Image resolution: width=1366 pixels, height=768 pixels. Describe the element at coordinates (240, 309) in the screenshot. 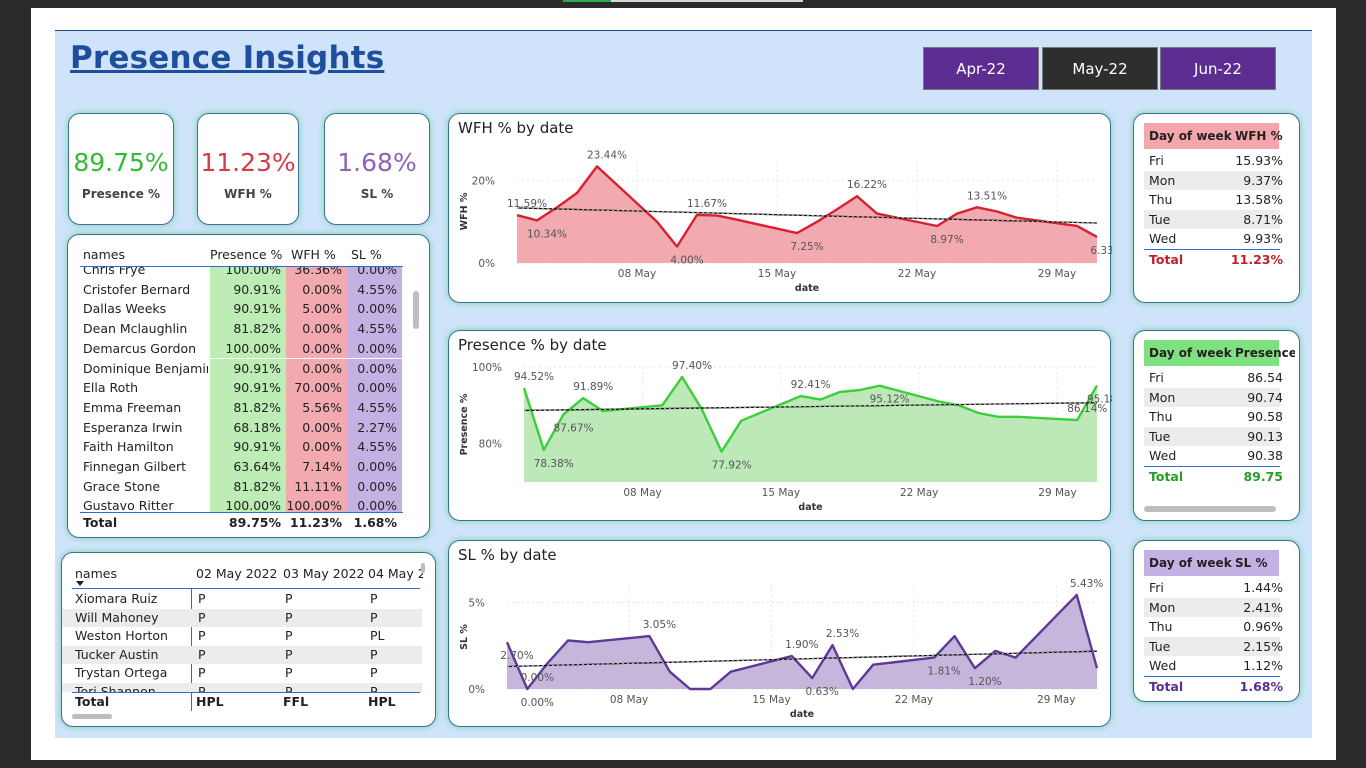

I see `table-row: Dallas Weeks 90.91% 5.00% 0.00%` at that location.